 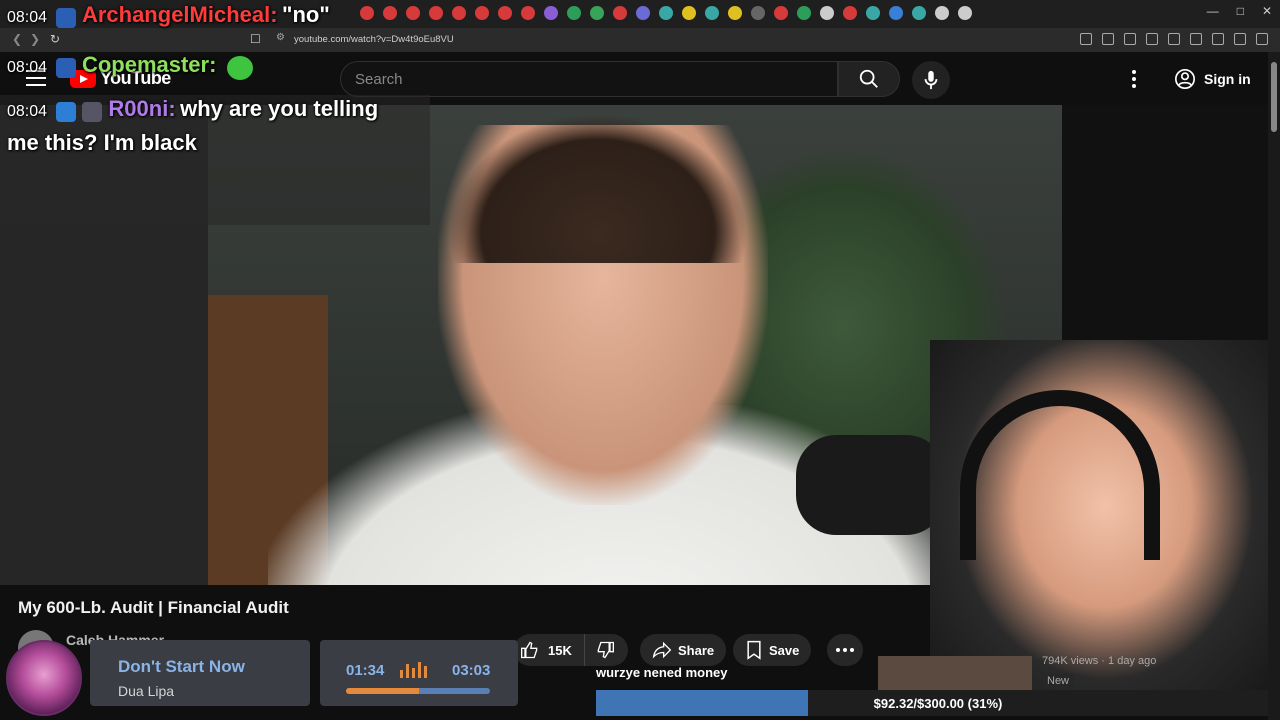 What do you see at coordinates (142, 108) in the screenshot?
I see `chat-username: R00ni:` at bounding box center [142, 108].